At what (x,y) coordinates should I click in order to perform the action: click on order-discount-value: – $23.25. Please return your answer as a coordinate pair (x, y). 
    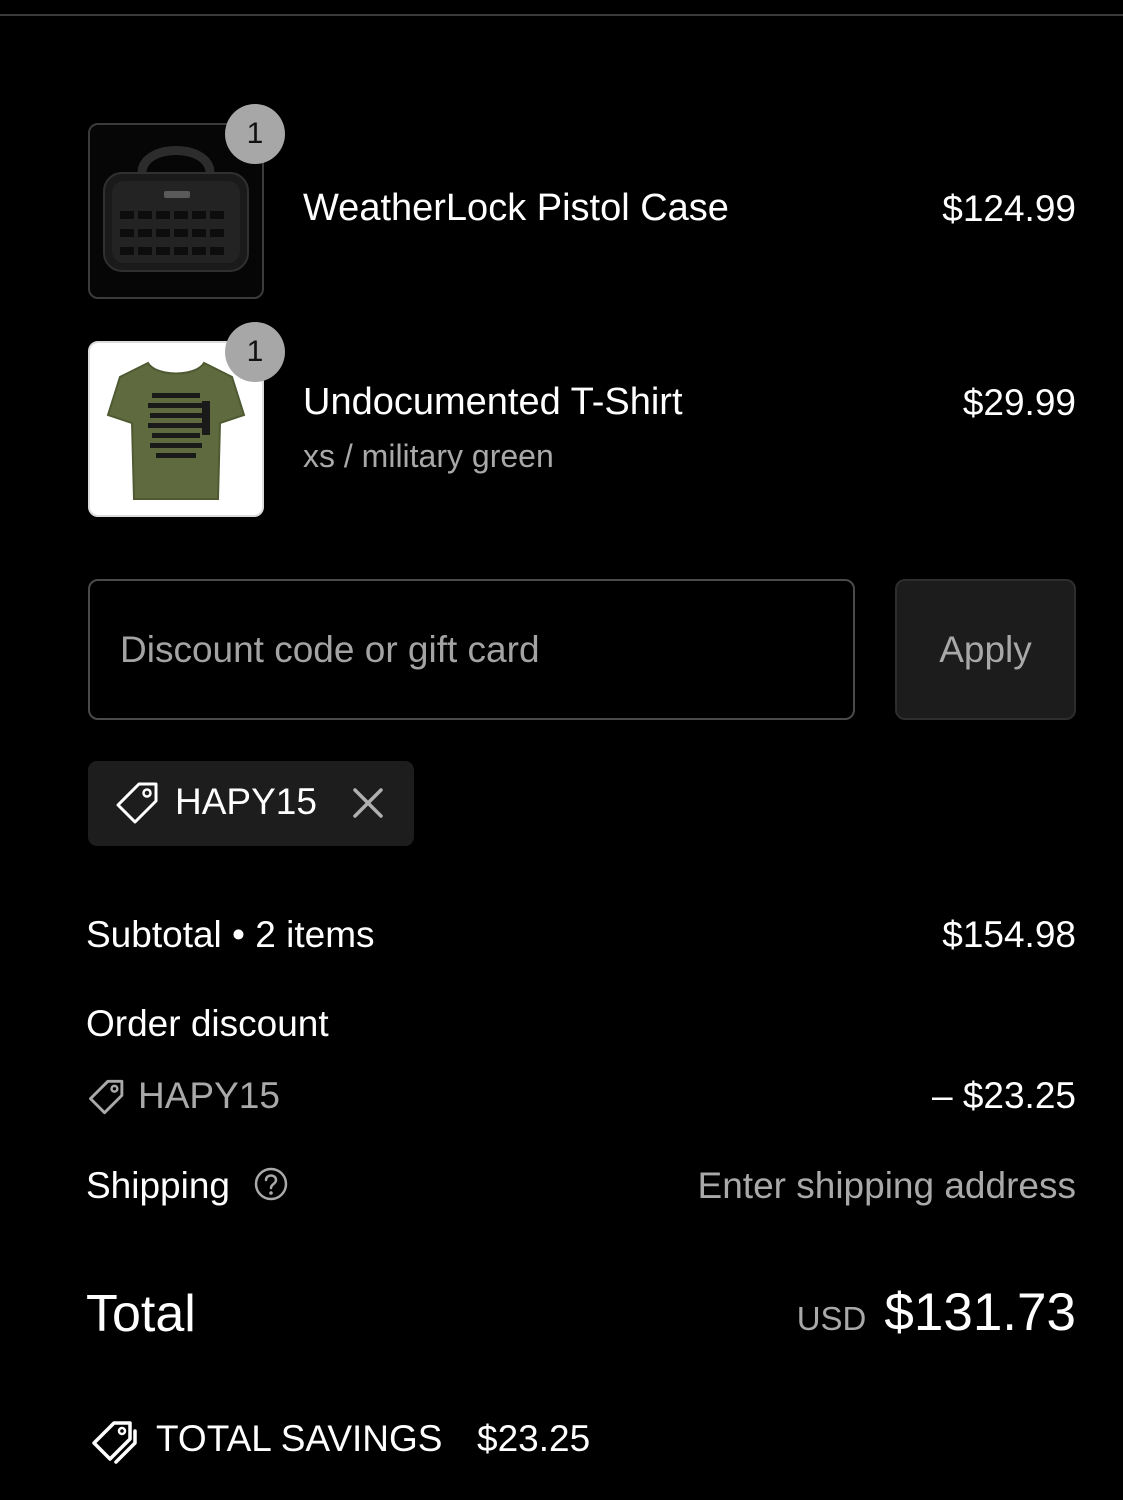
    Looking at the image, I should click on (1003, 1095).